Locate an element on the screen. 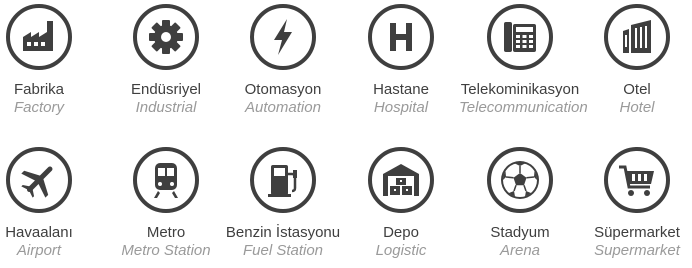  train-icon is located at coordinates (166, 180).